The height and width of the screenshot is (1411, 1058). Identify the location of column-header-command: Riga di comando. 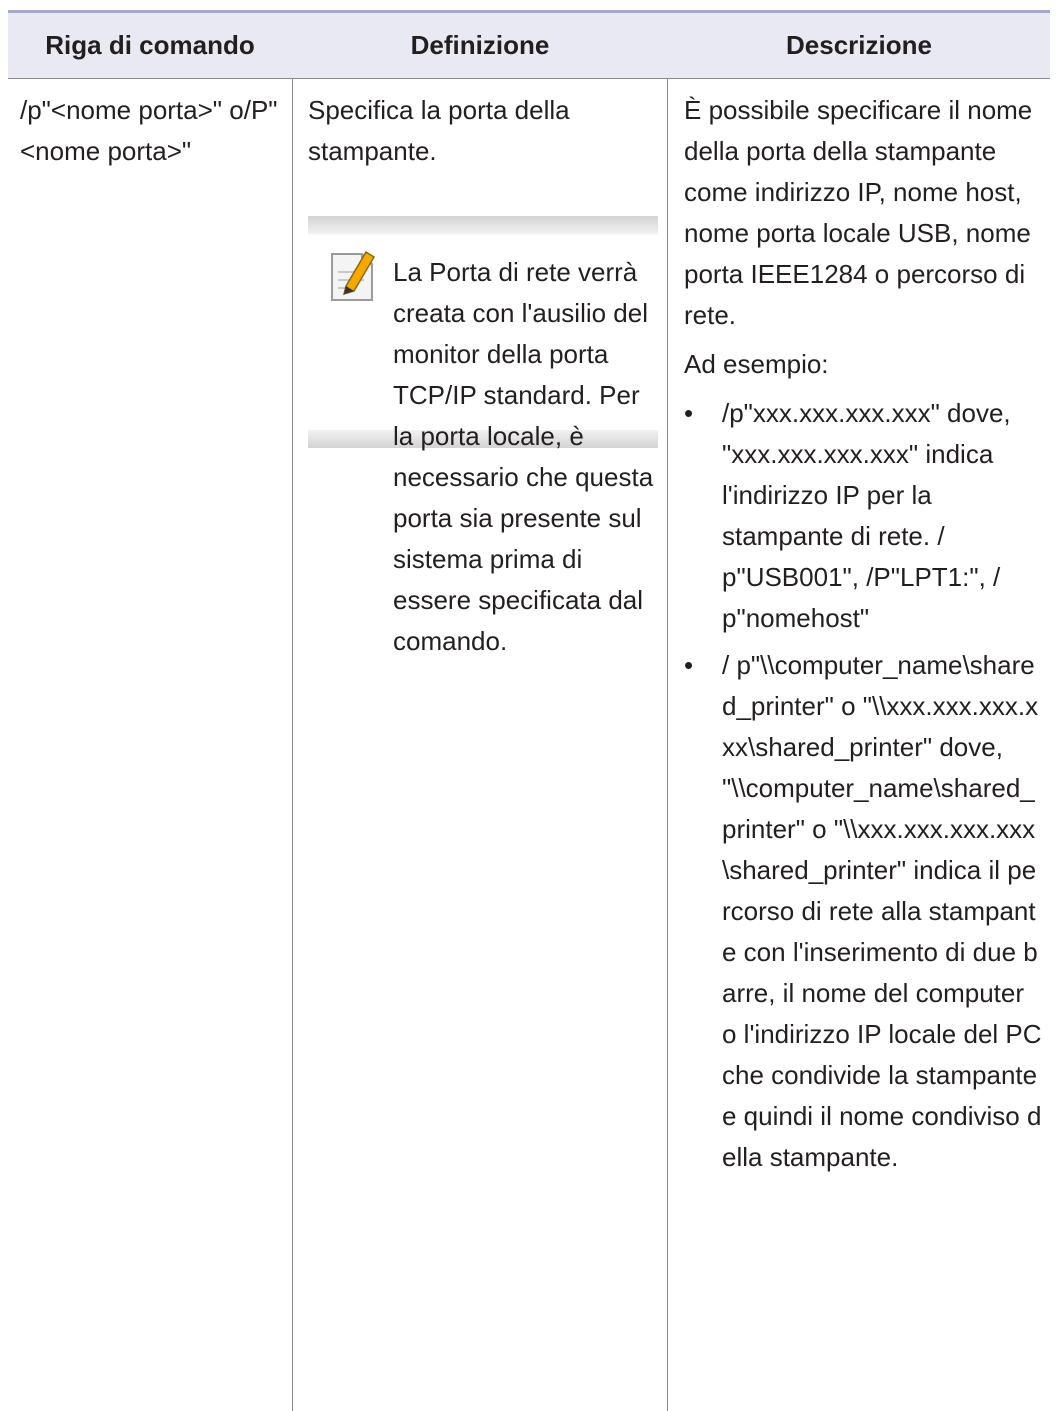
(150, 45).